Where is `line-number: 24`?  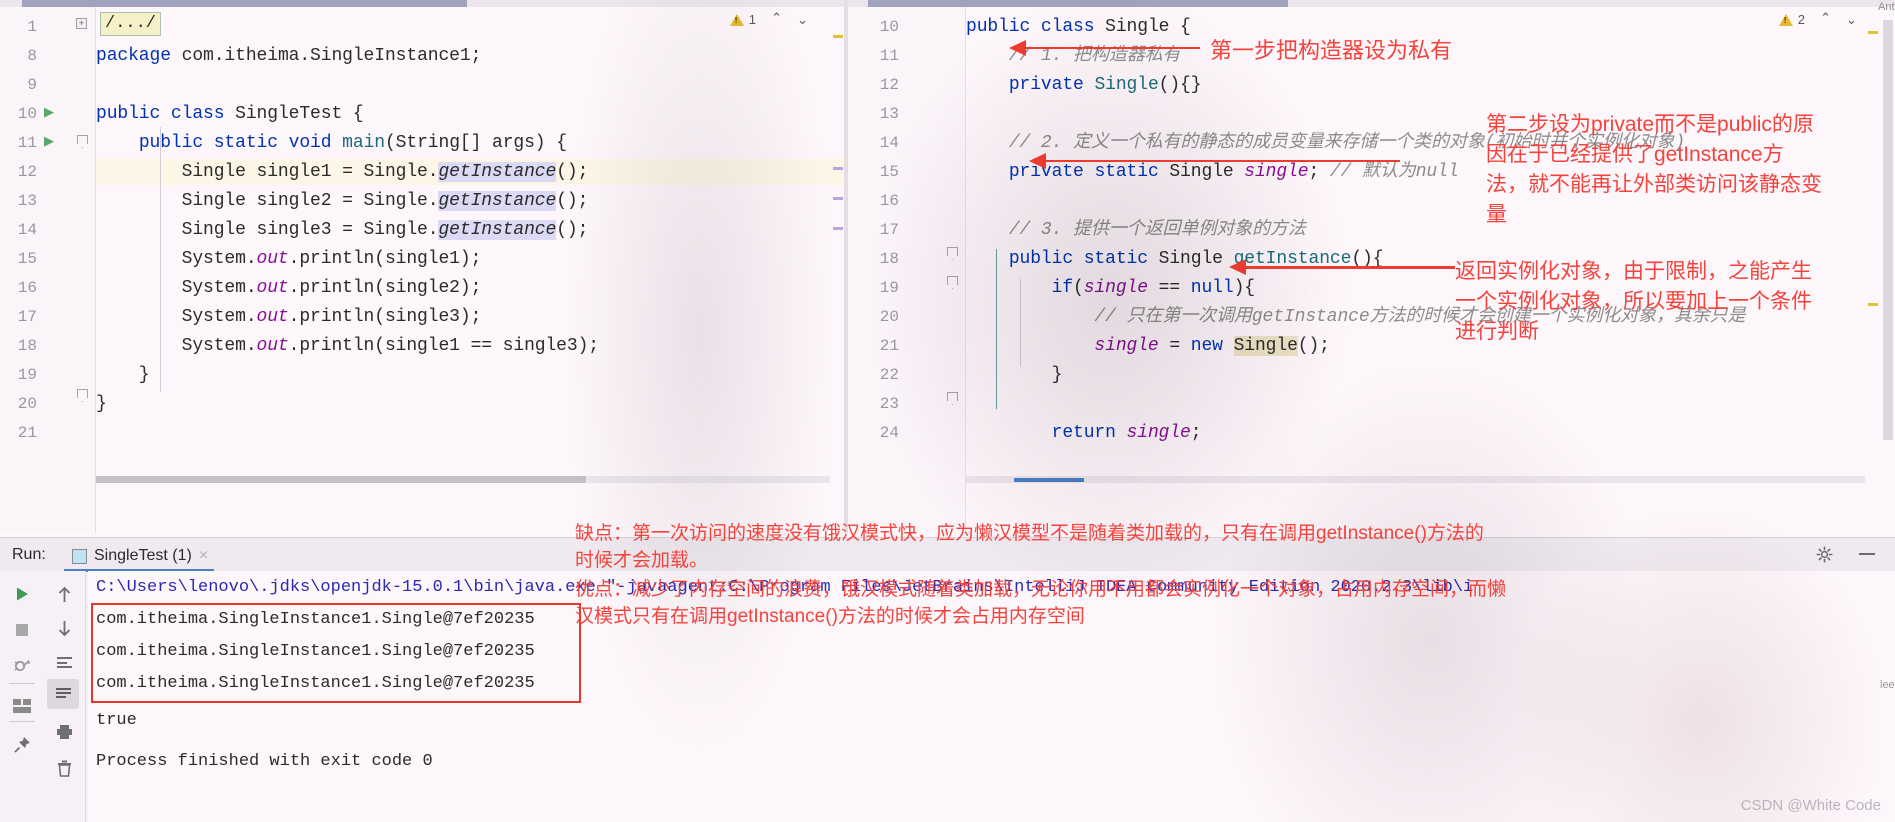
line-number: 24 is located at coordinates (889, 433).